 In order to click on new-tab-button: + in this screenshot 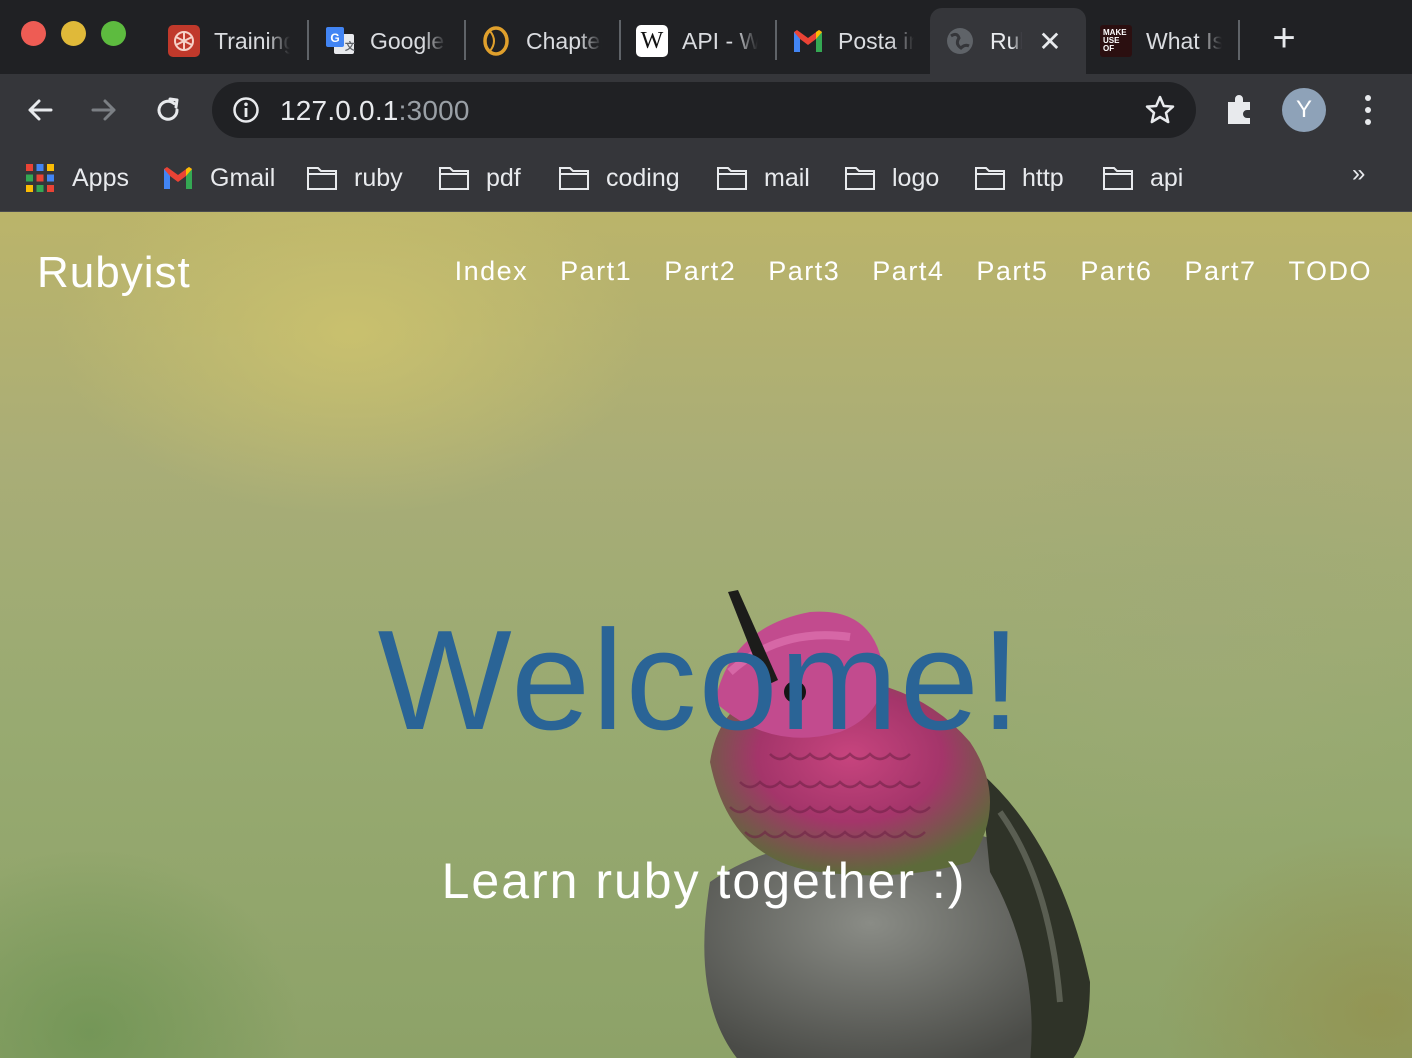, I will do `click(1284, 38)`.